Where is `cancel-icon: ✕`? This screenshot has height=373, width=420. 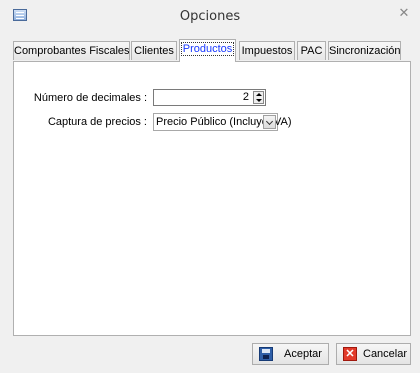 cancel-icon: ✕ is located at coordinates (350, 354).